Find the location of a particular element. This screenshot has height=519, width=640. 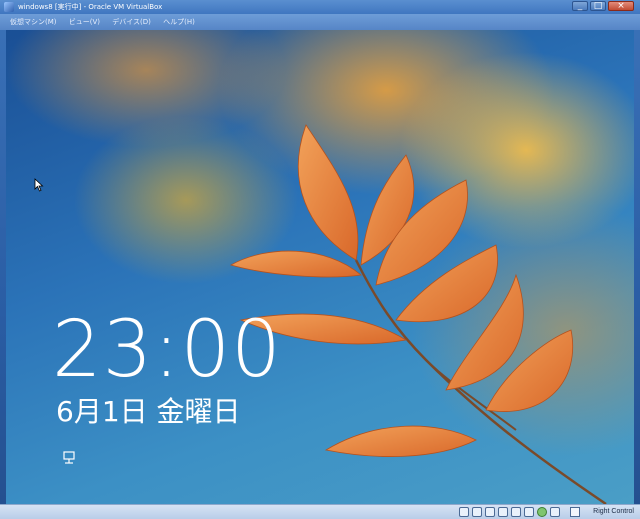

network-adapter-icon is located at coordinates (503, 512).